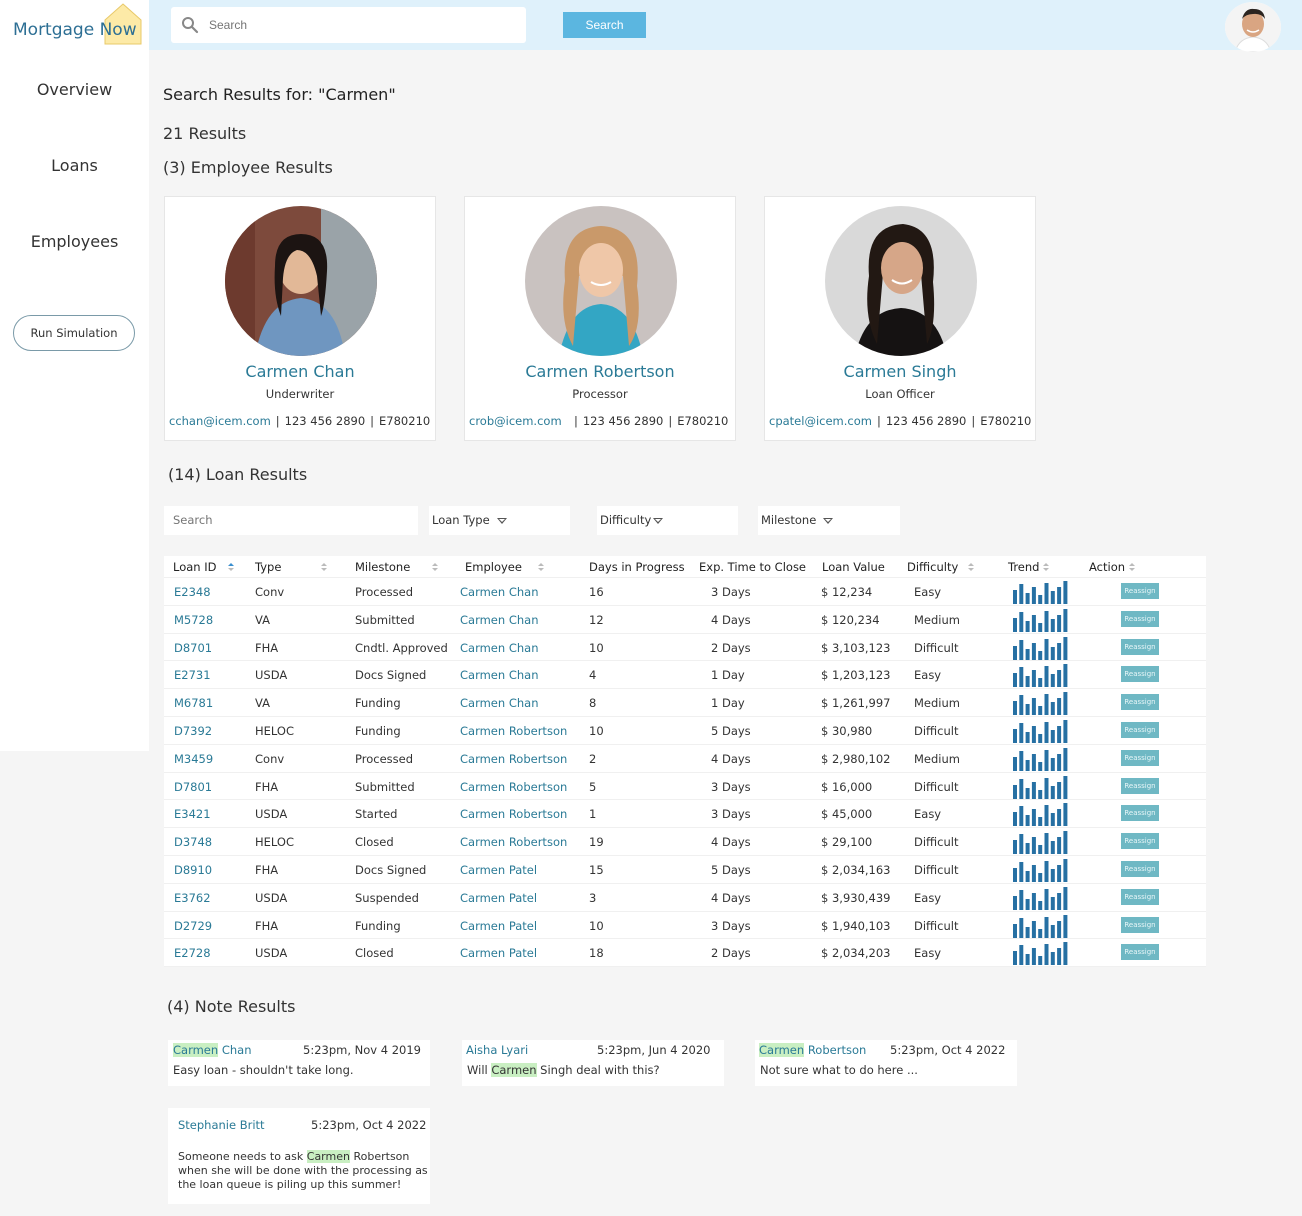  Describe the element at coordinates (193, 703) in the screenshot. I see `loan-id-cell: M6781` at that location.